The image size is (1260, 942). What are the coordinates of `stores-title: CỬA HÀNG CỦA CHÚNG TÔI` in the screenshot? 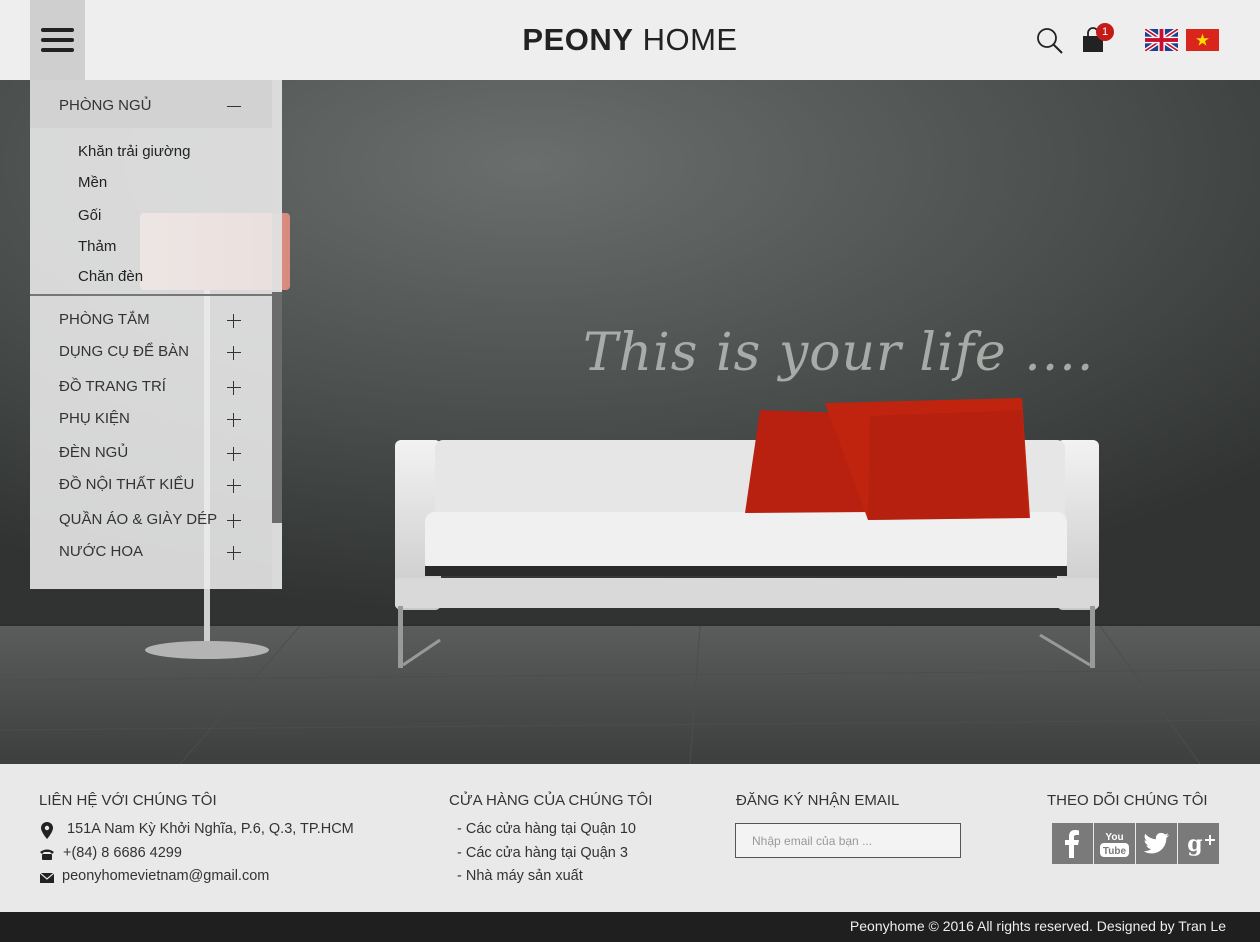 It's located at (551, 800).